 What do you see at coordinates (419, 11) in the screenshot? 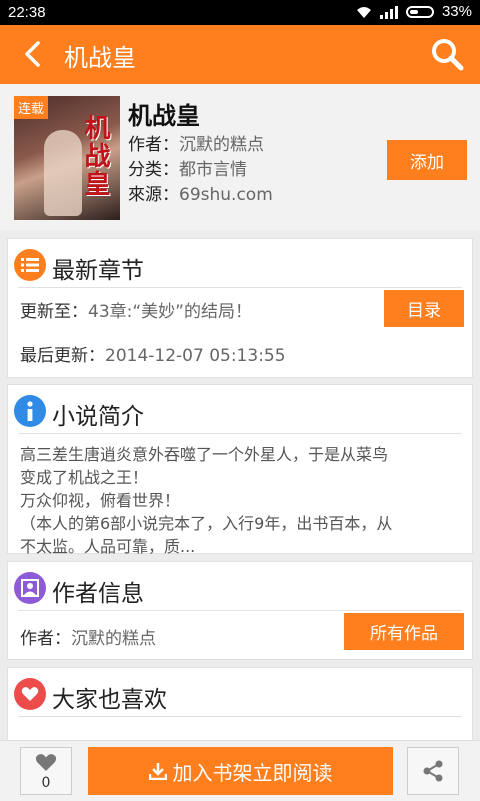
I see `battery-icon` at bounding box center [419, 11].